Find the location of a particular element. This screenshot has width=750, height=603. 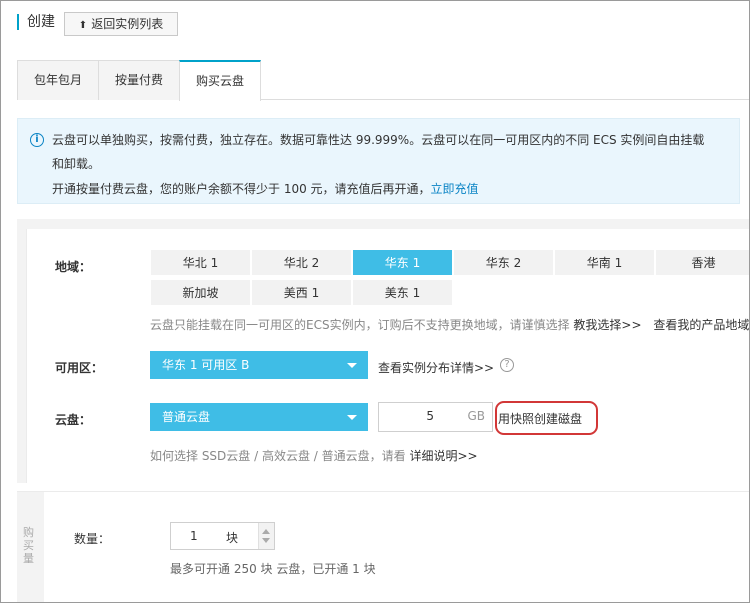

purchase-side-label: 购买量 is located at coordinates (28, 545).